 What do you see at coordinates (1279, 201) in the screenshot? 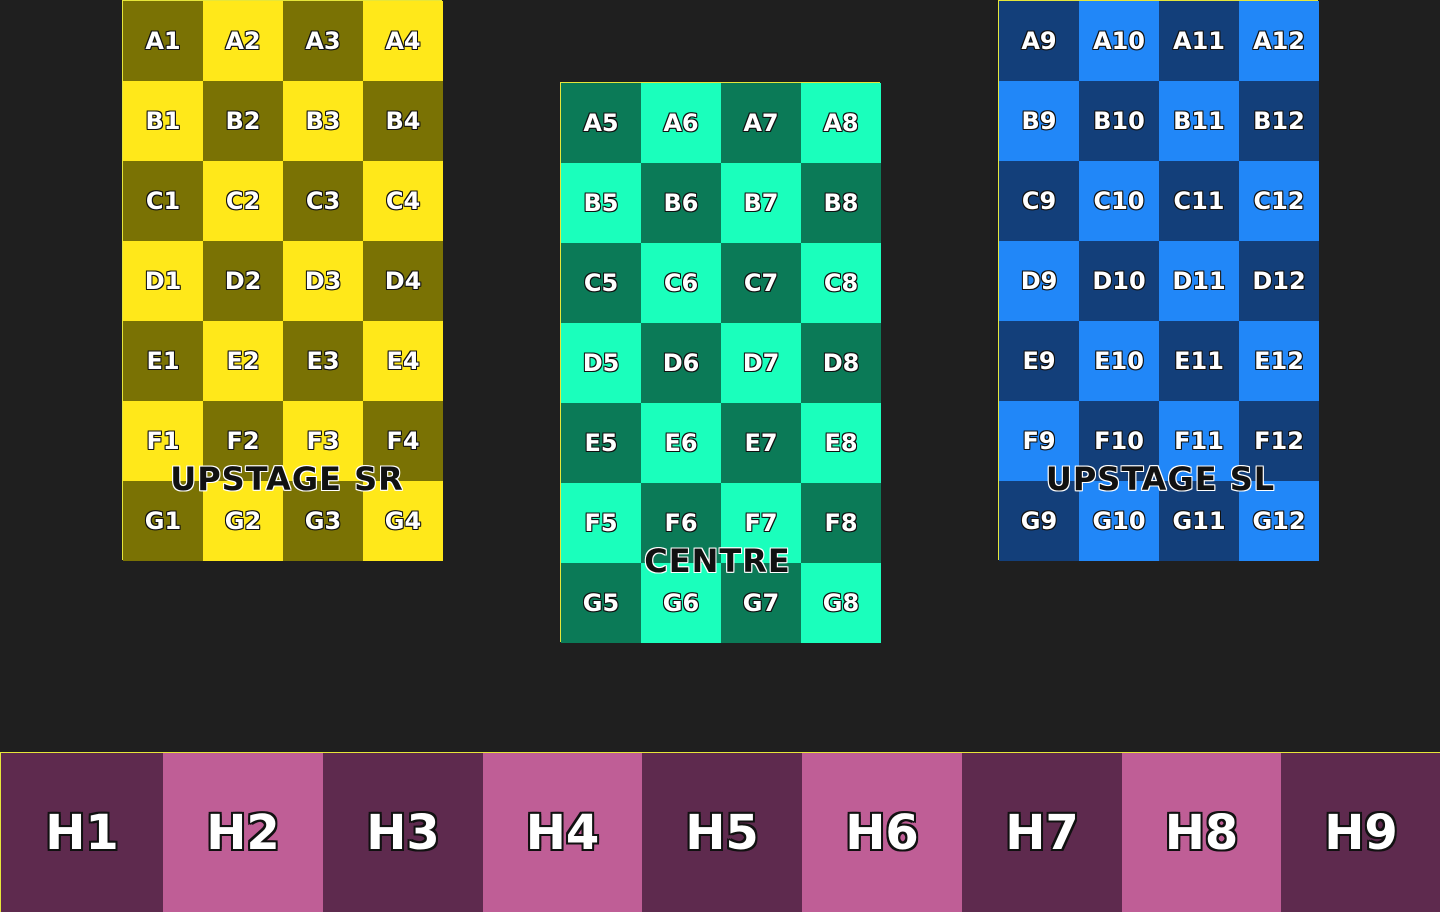
I see `stage-cell-c12: C12` at bounding box center [1279, 201].